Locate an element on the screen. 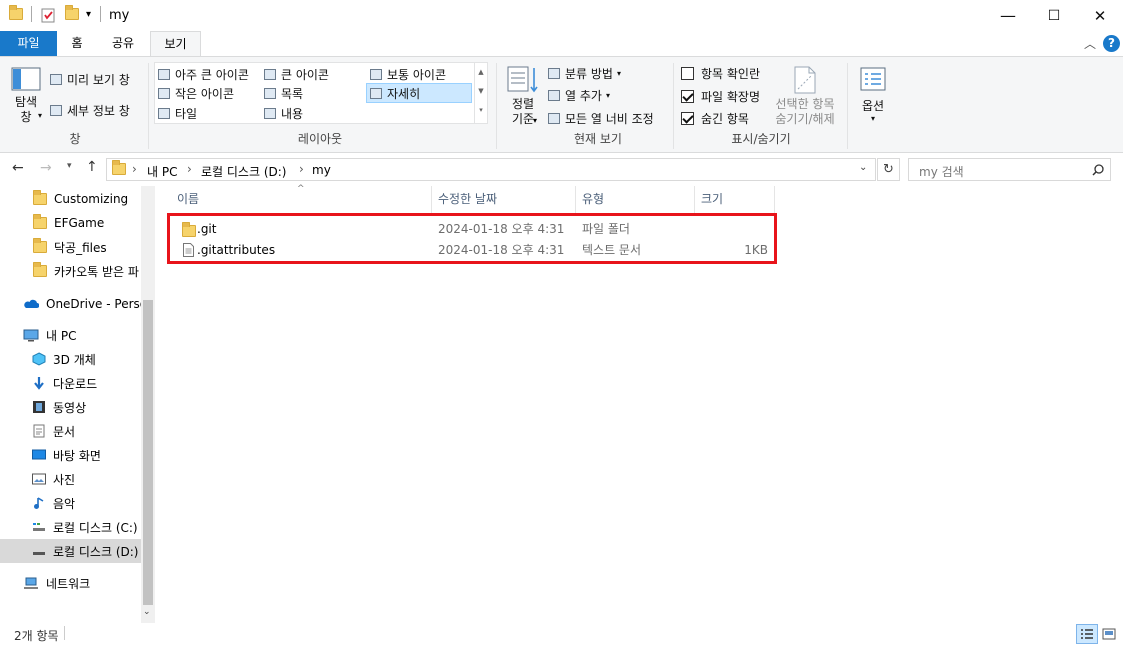  file-extensions-toggle: 파일 확장명 is located at coordinates (720, 96).